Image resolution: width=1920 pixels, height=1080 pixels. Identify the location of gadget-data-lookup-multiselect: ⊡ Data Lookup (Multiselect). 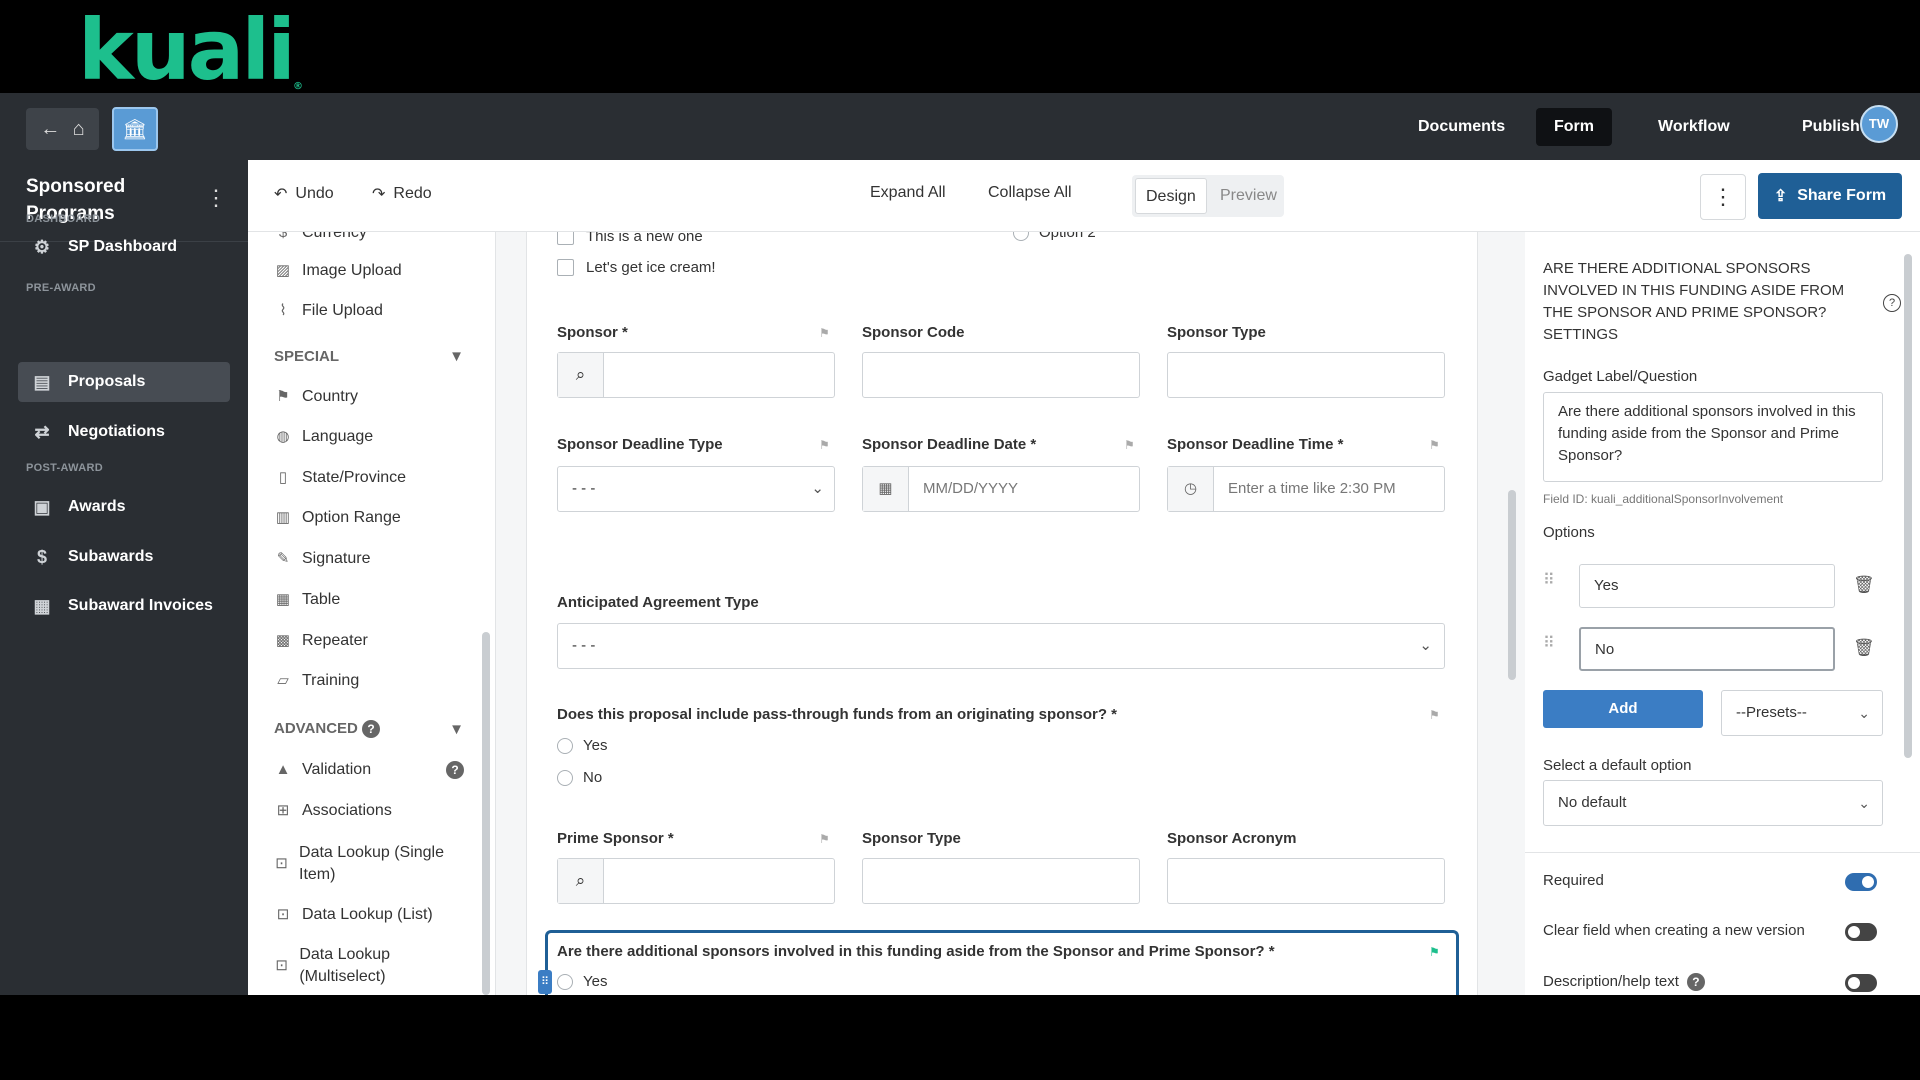
(364, 966).